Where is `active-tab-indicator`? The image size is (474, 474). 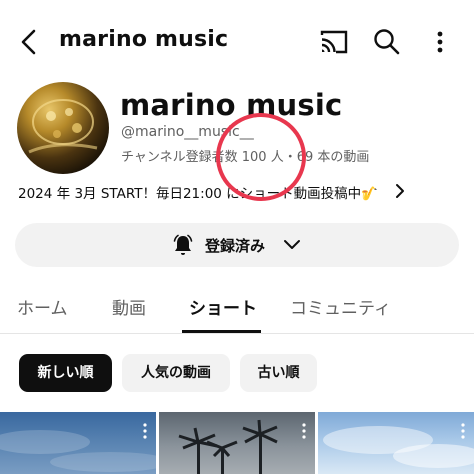 active-tab-indicator is located at coordinates (221, 331).